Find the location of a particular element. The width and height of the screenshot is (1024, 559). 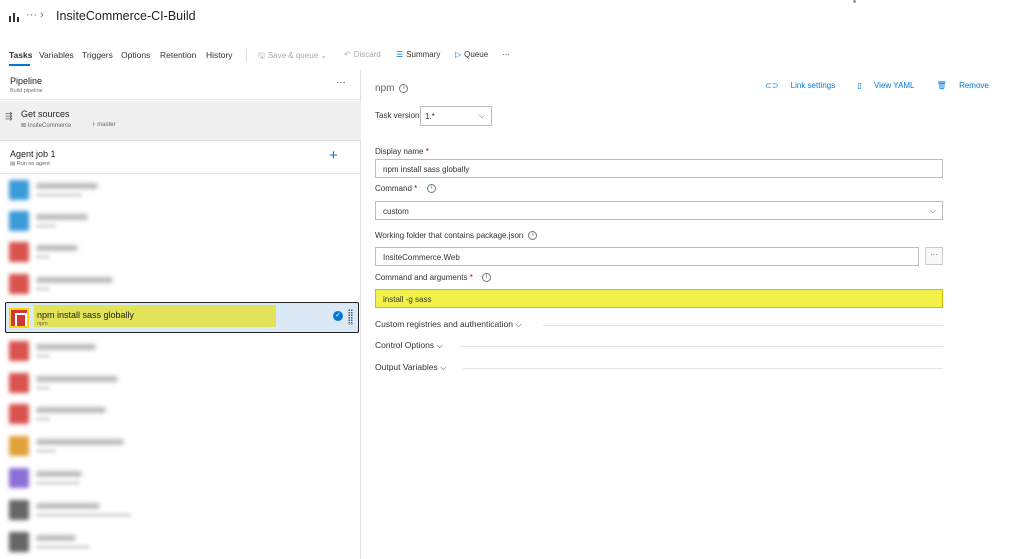

active-tab-indicator is located at coordinates (19, 65).